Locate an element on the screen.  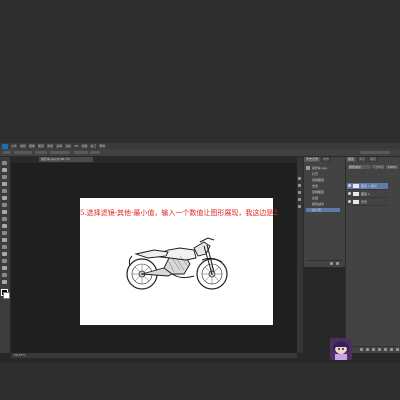
crop-tool-icon is located at coordinates (4, 191).